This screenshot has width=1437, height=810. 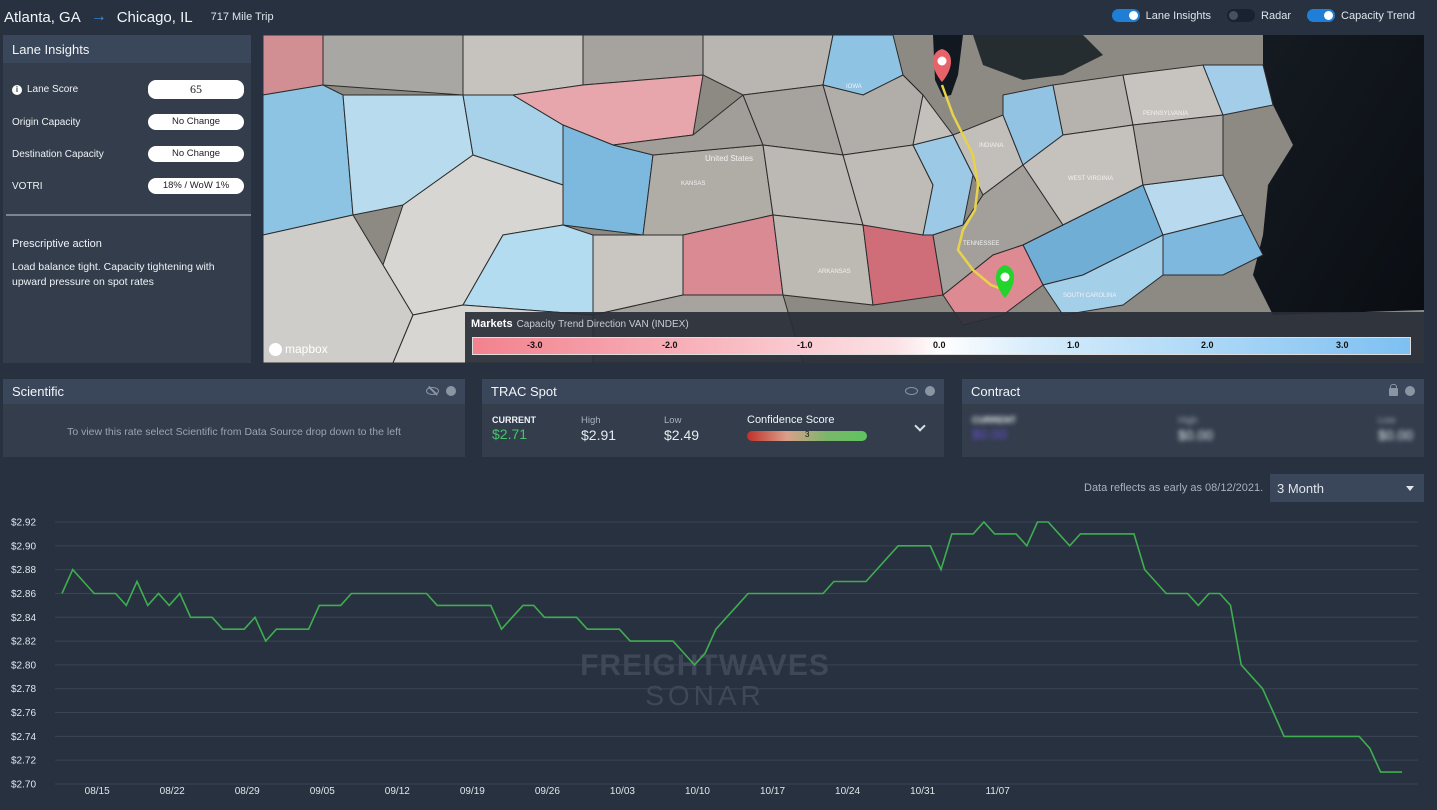 I want to click on toggle-label: Radar, so click(x=1276, y=15).